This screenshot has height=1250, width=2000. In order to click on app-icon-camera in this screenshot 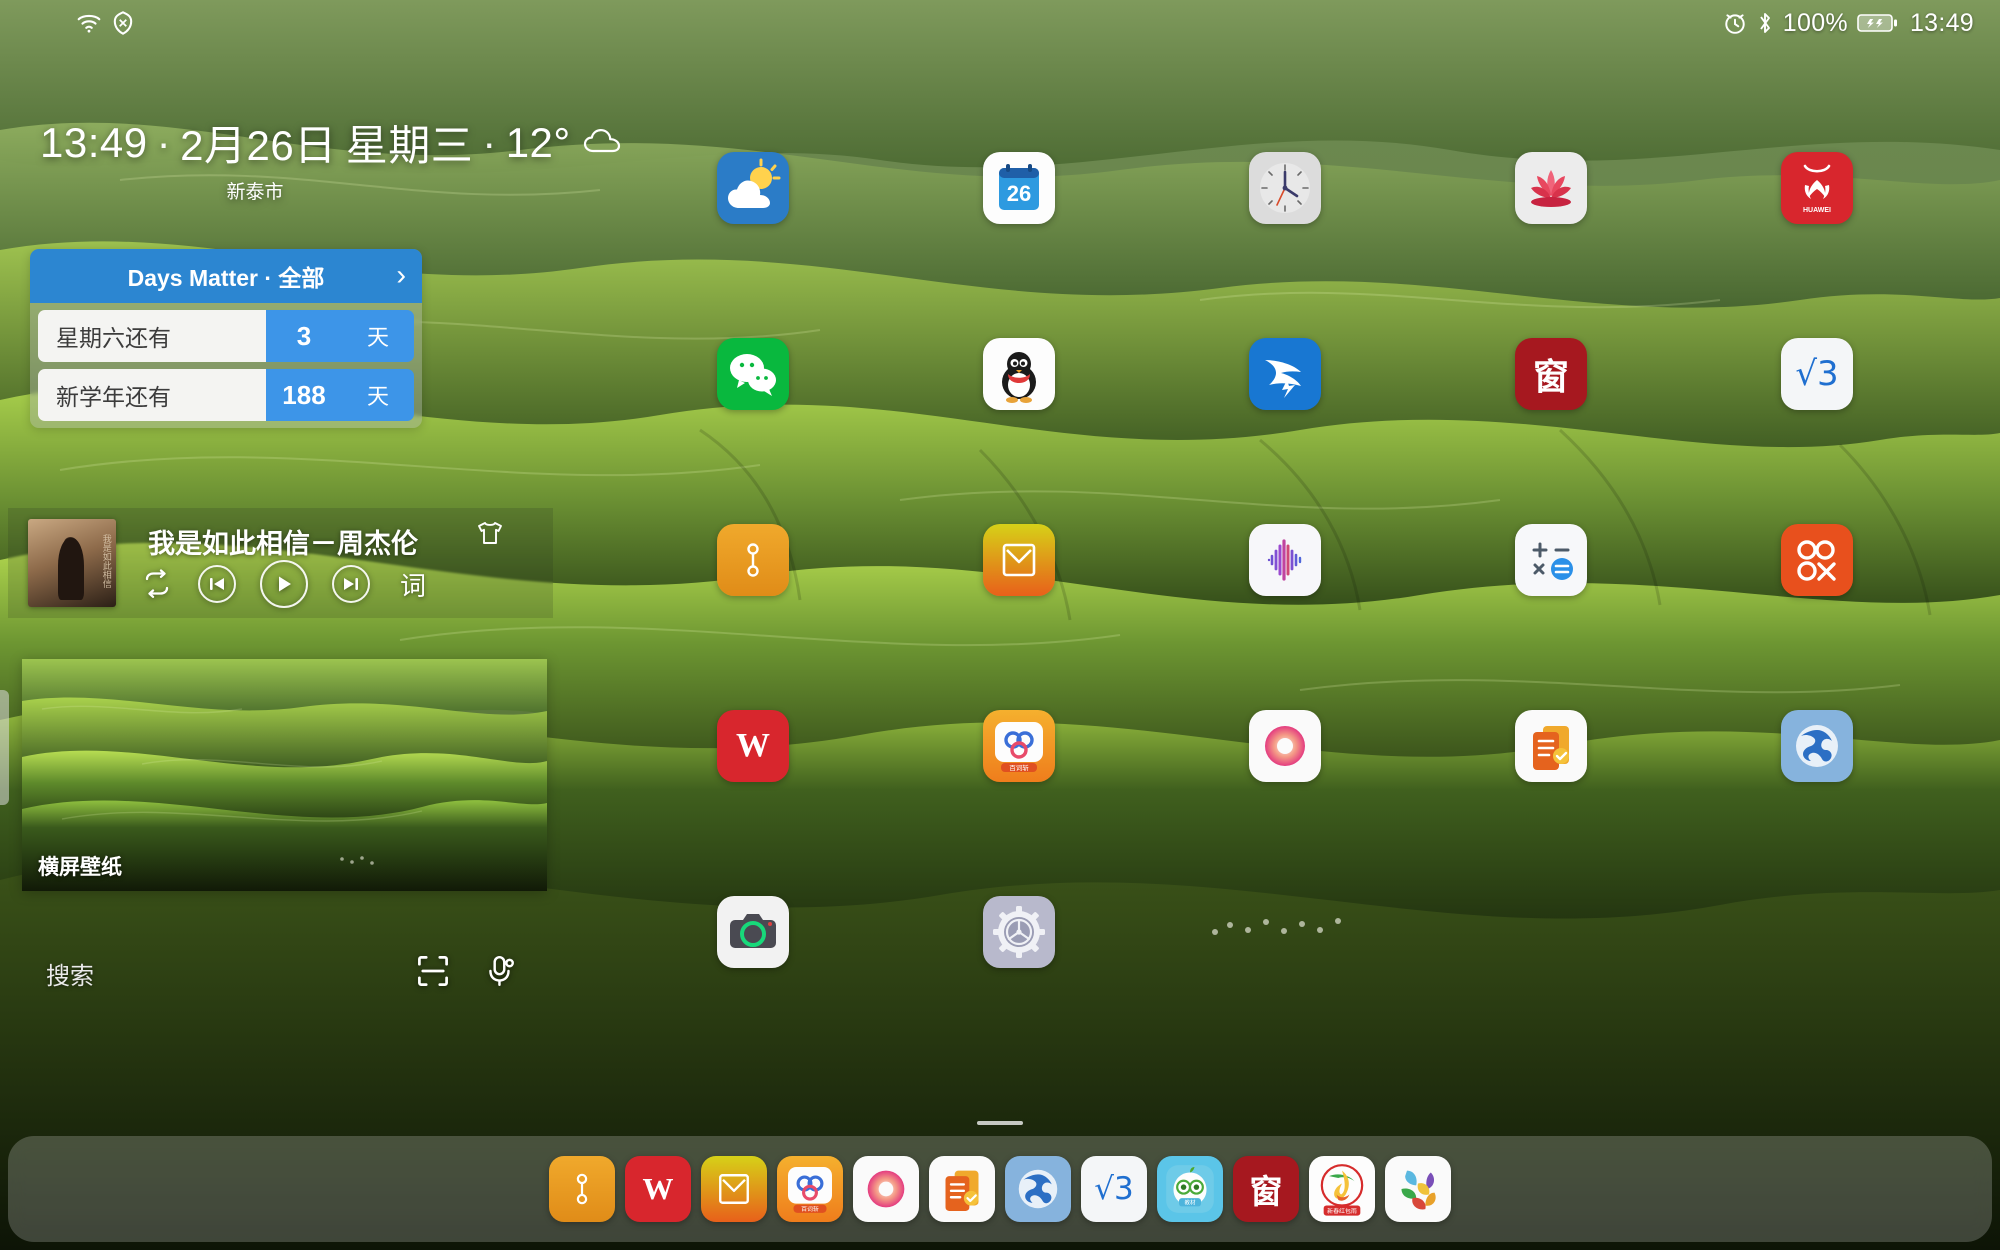, I will do `click(753, 932)`.